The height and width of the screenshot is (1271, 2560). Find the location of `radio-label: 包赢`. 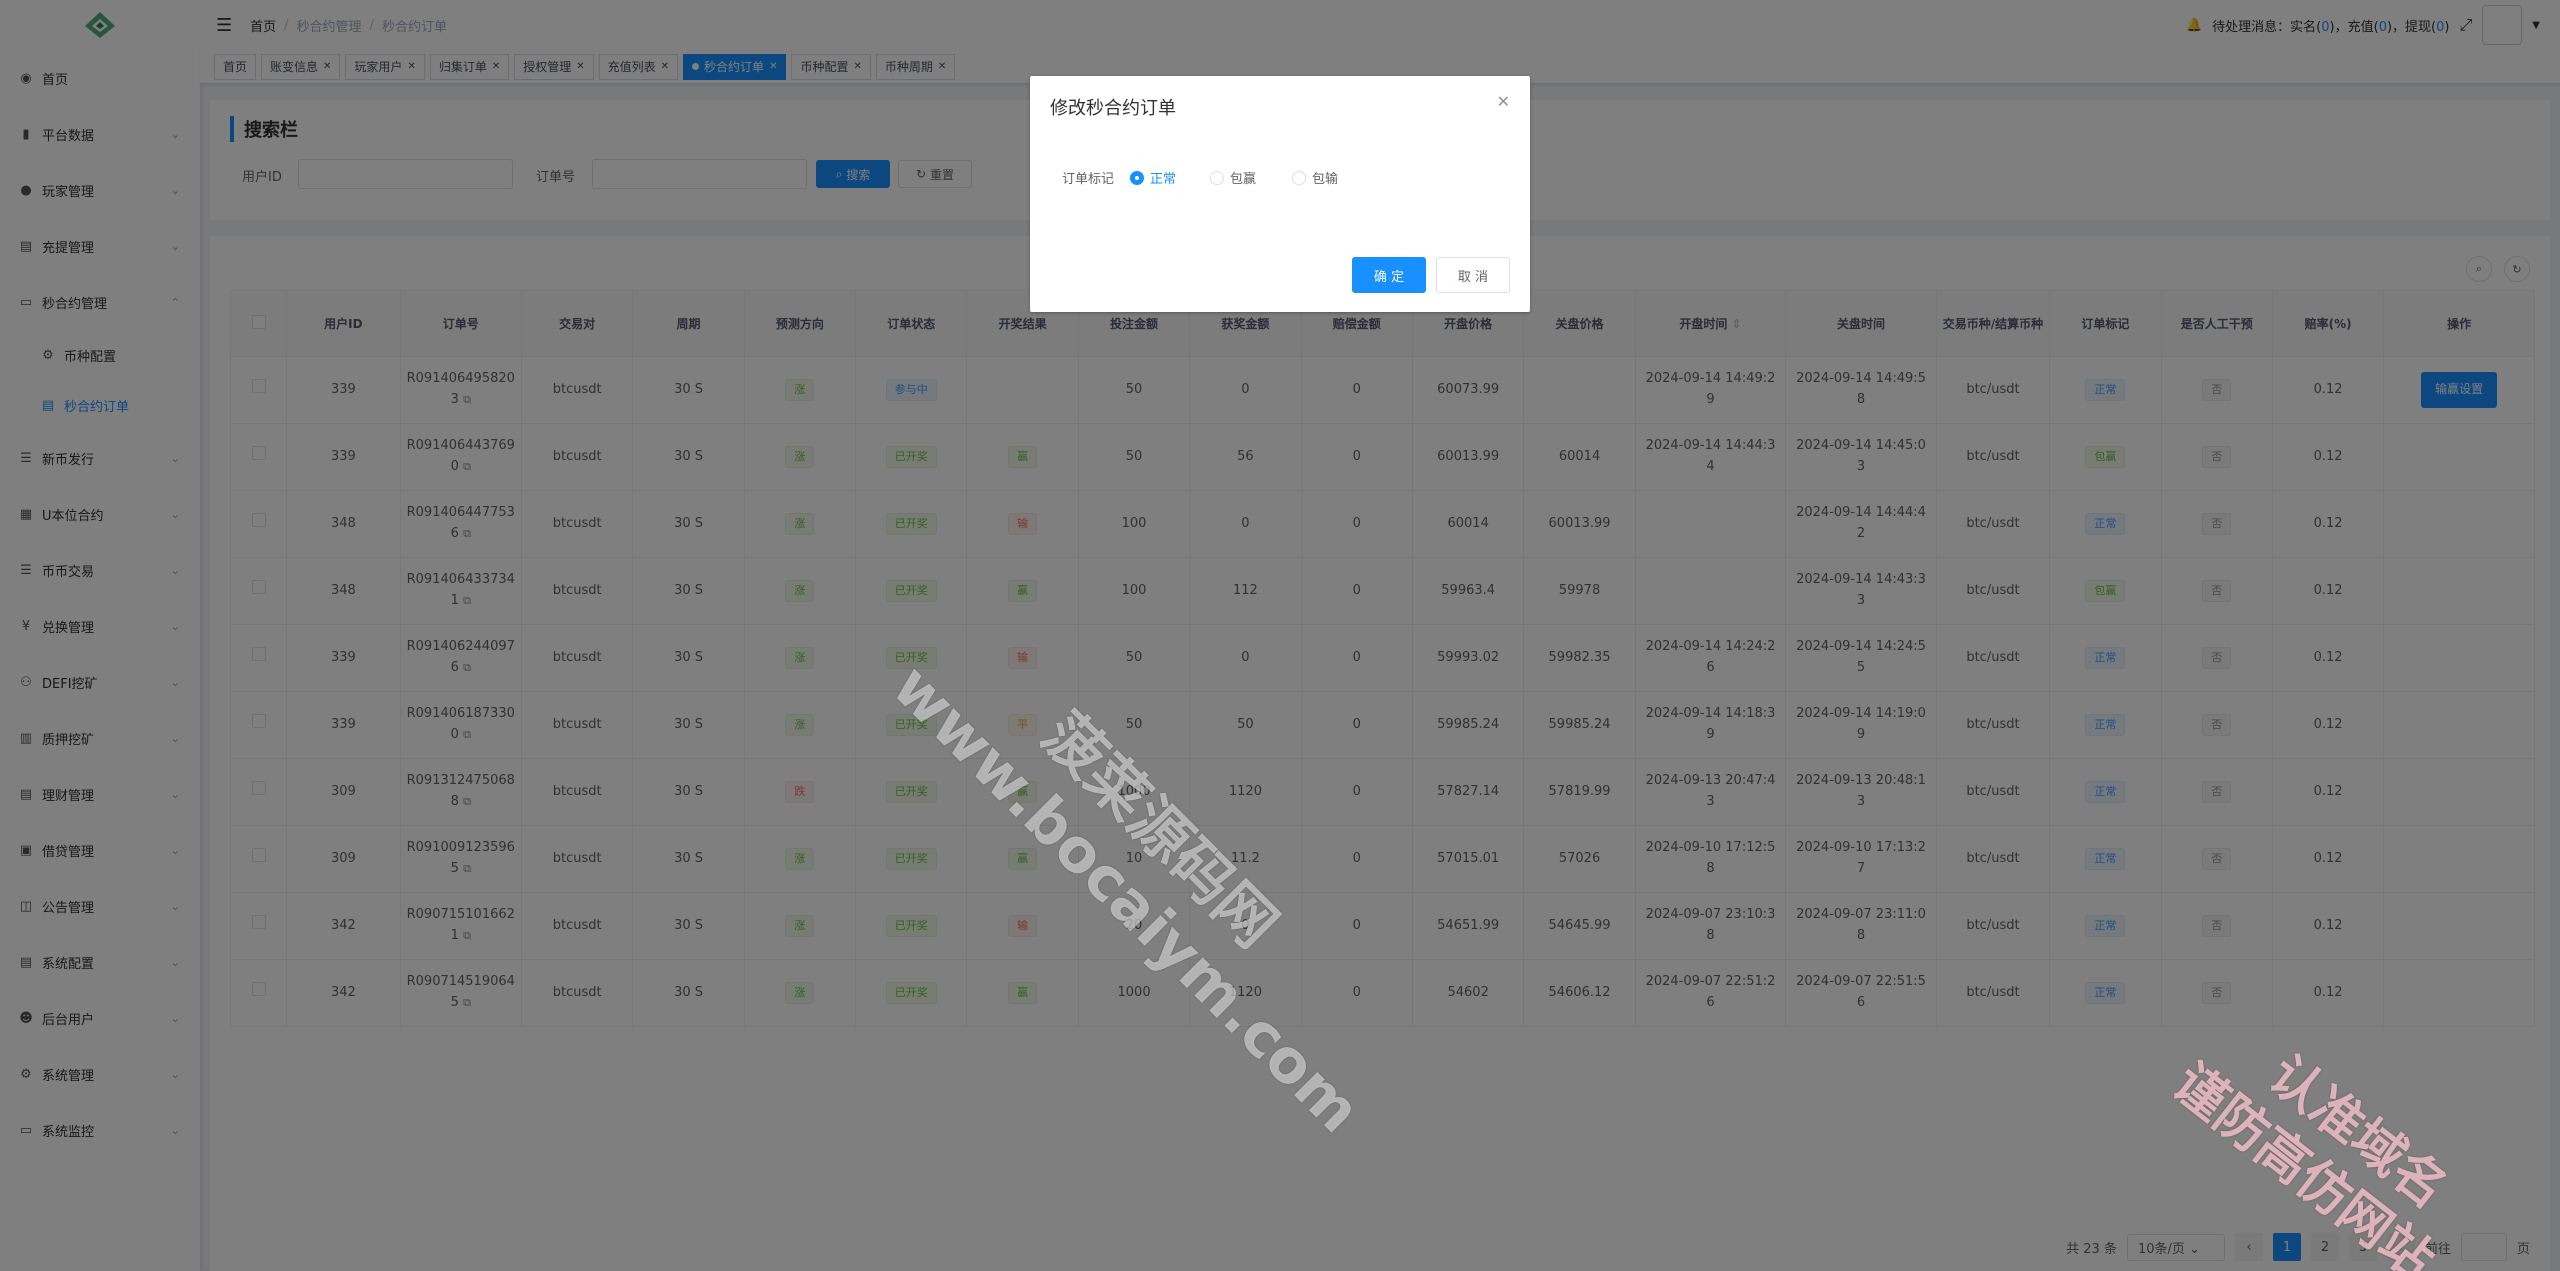

radio-label: 包赢 is located at coordinates (1243, 179).